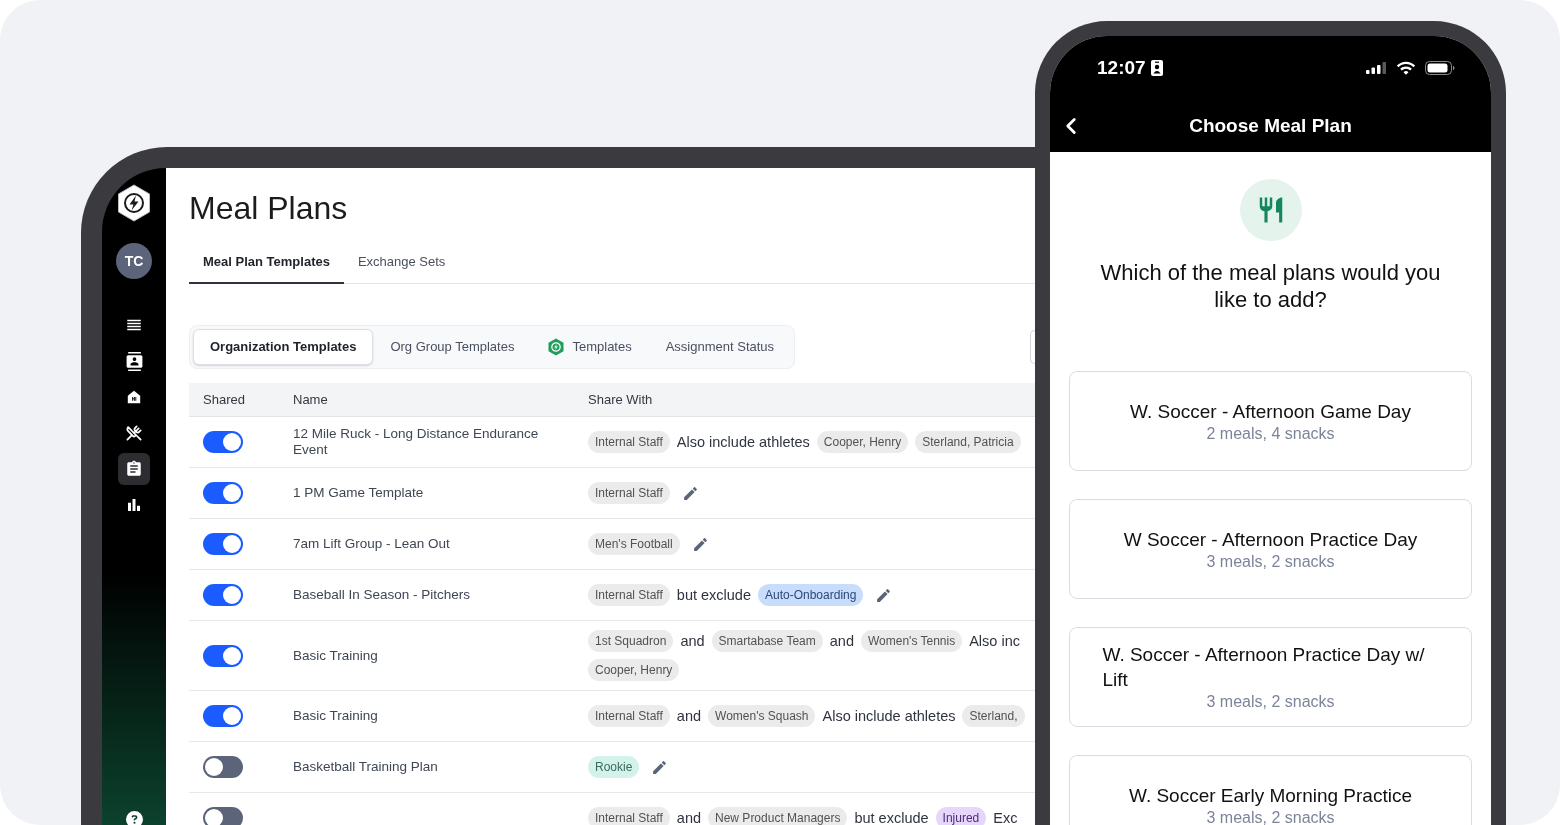  I want to click on column-header: Name, so click(310, 399).